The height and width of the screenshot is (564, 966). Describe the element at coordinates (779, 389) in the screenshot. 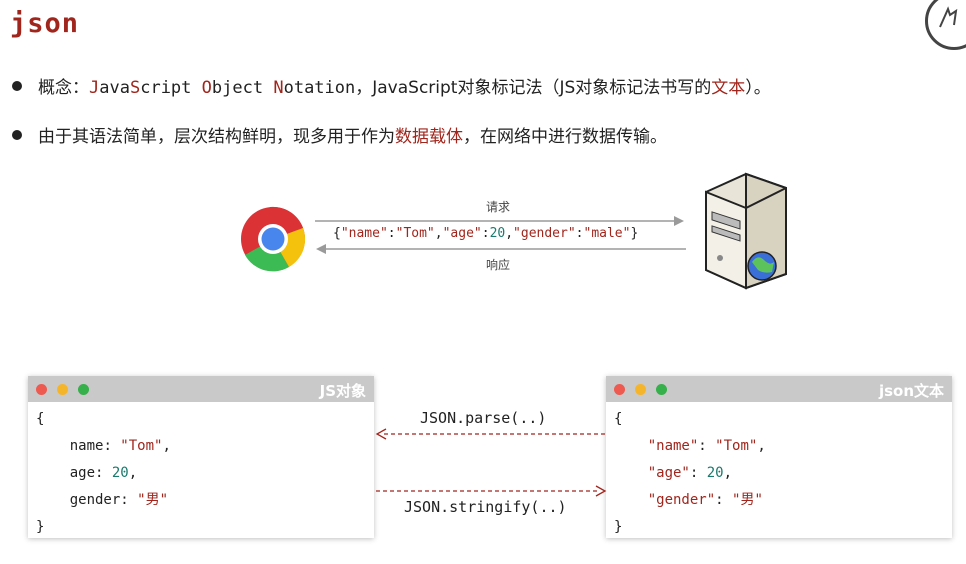

I see `window-titlebar: json文本` at that location.